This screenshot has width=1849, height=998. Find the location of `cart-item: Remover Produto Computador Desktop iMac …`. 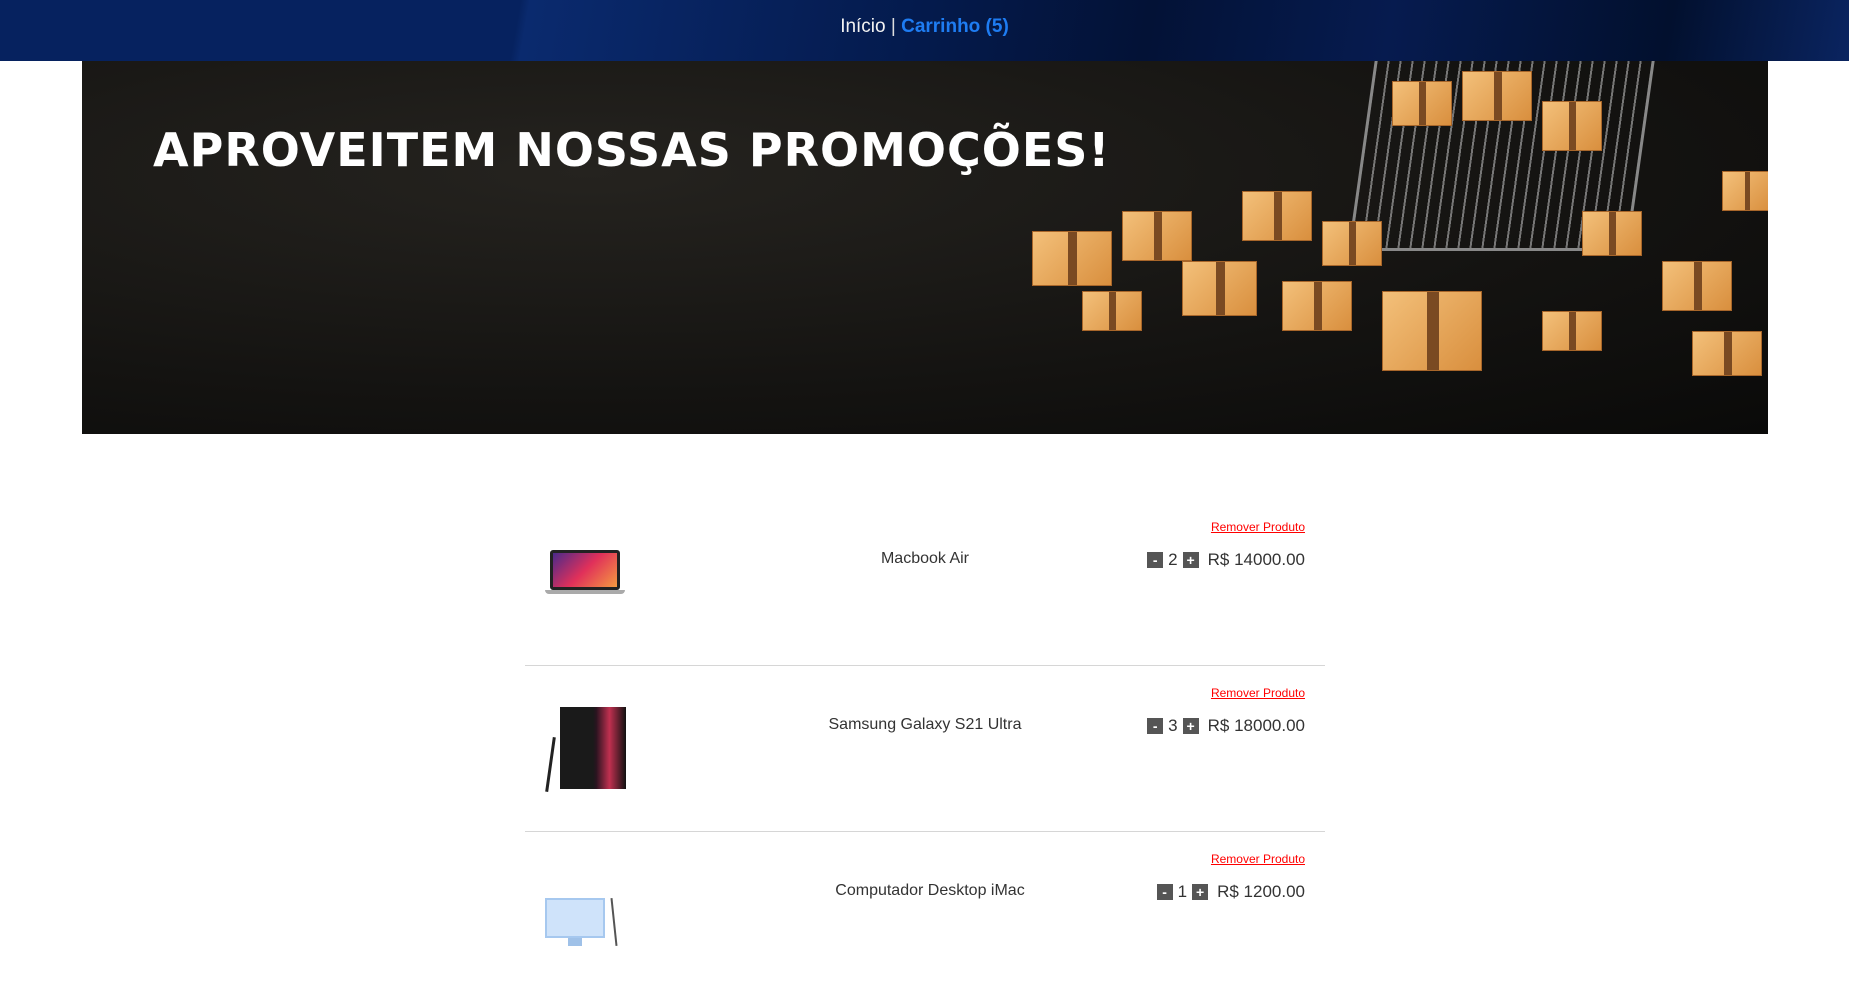

cart-item: Remover Produto Computador Desktop iMac … is located at coordinates (925, 915).